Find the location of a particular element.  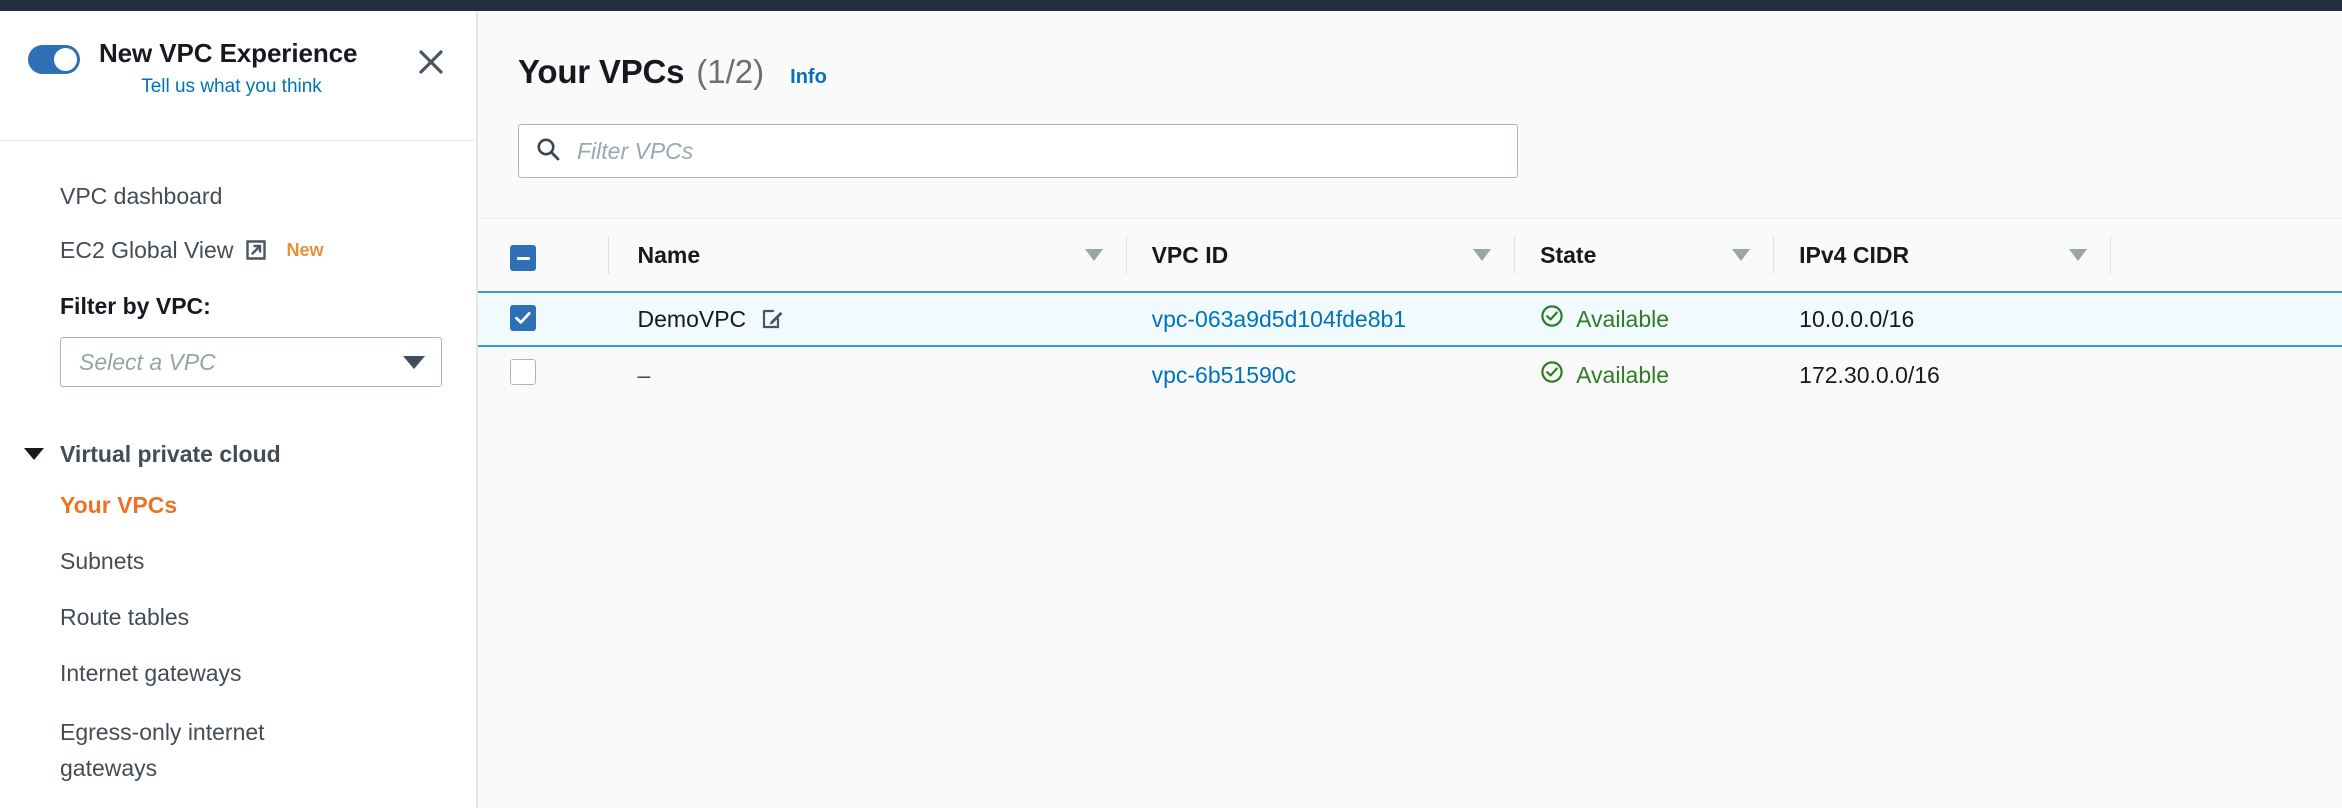

filter-vpcs-input: Filter VPCs is located at coordinates (1018, 151).